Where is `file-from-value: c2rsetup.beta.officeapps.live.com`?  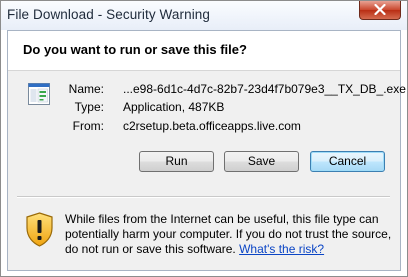 file-from-value: c2rsetup.beta.officeapps.live.com is located at coordinates (212, 126).